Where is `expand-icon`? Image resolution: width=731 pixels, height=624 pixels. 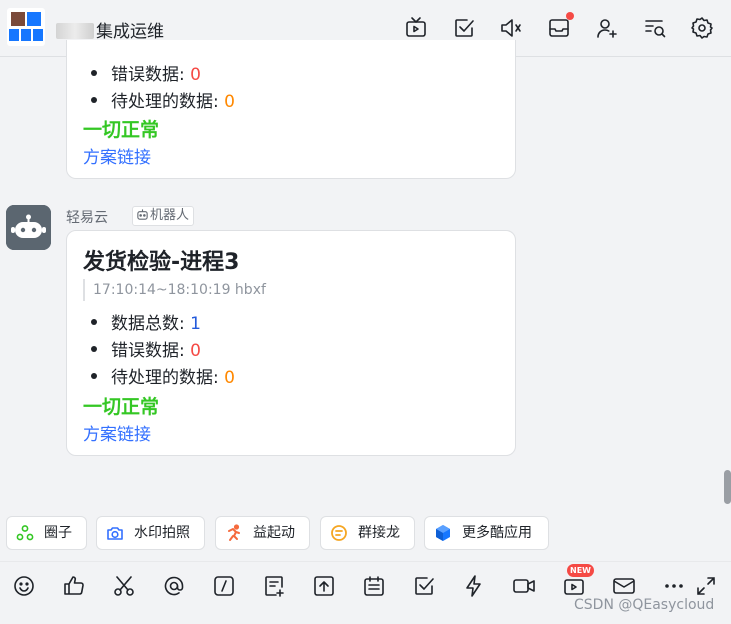 expand-icon is located at coordinates (706, 586).